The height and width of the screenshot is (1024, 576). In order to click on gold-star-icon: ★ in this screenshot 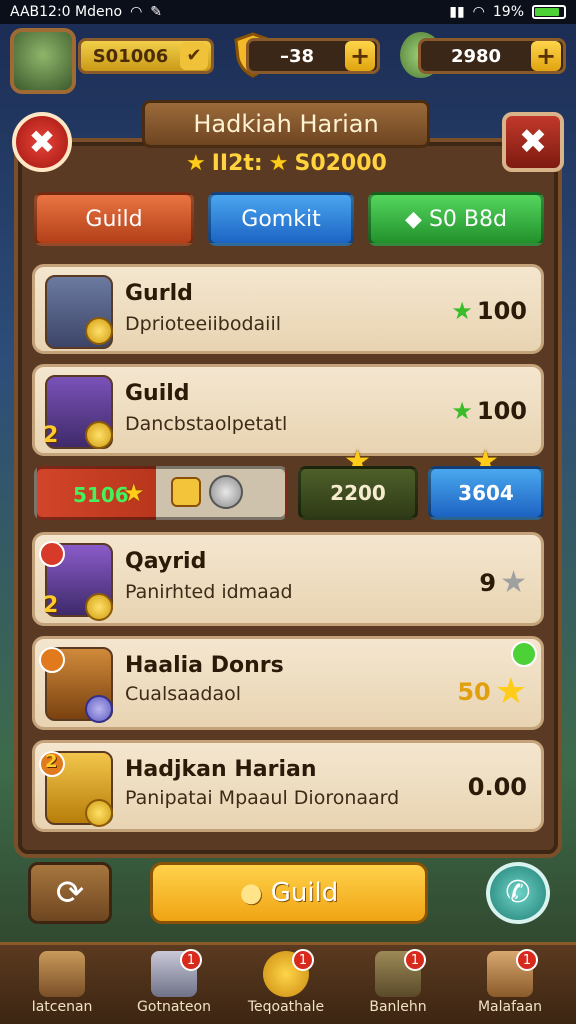, I will do `click(510, 691)`.